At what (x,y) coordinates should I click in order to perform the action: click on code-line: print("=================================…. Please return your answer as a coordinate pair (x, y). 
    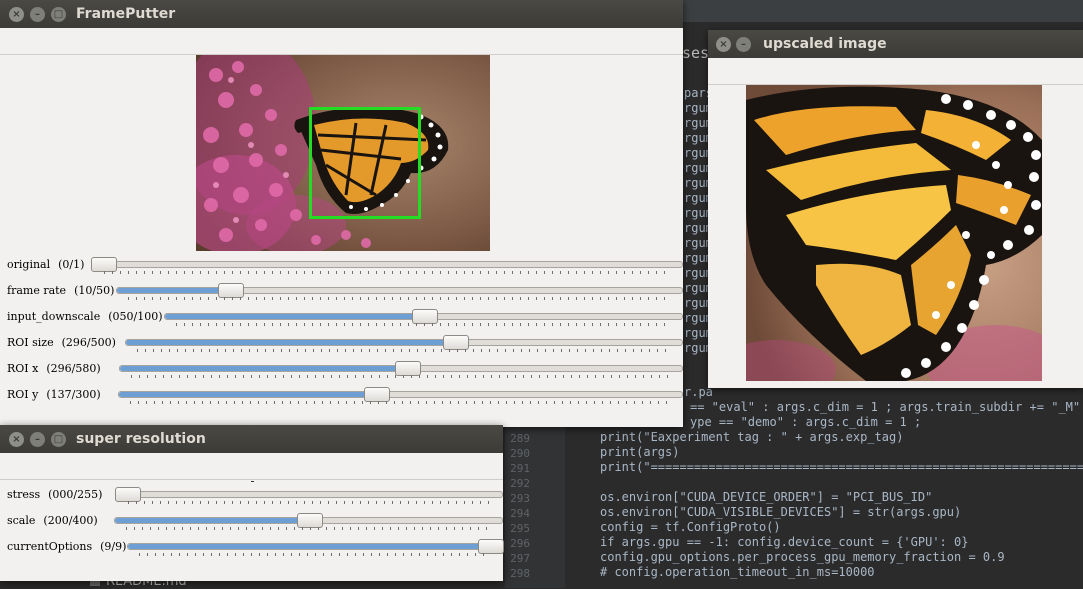
    Looking at the image, I should click on (841, 467).